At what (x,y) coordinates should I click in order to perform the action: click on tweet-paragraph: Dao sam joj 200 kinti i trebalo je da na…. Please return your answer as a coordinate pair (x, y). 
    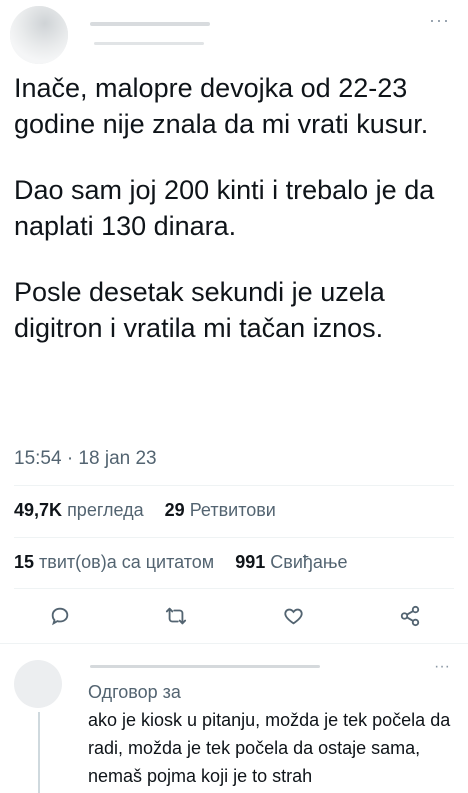
    Looking at the image, I should click on (224, 208).